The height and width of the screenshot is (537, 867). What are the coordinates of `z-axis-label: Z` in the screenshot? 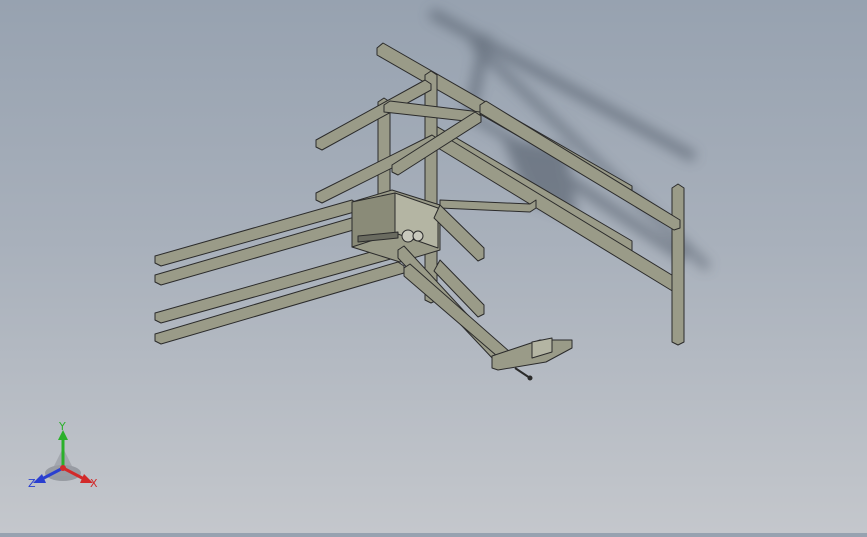 It's located at (32, 483).